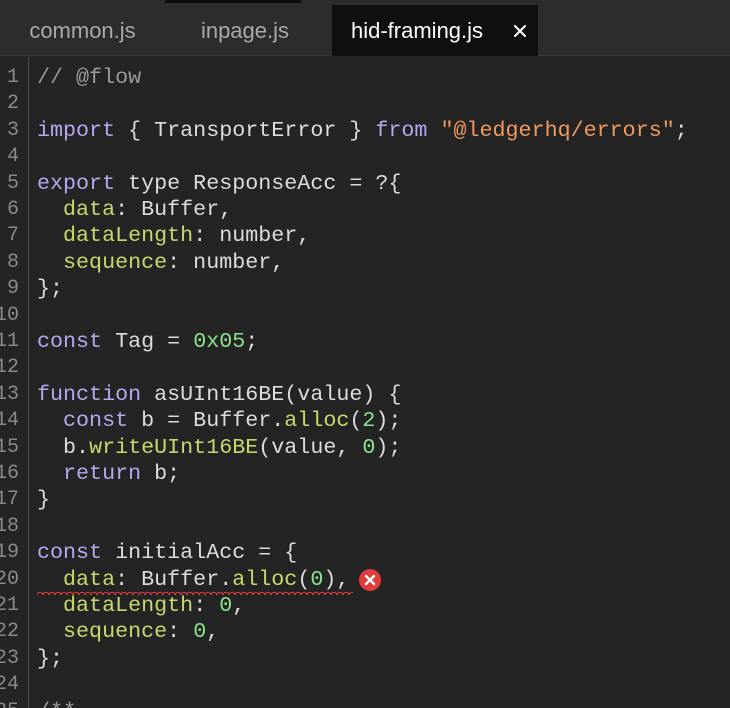  I want to click on code-text: export type ResponseAcc = ?{, so click(219, 184).